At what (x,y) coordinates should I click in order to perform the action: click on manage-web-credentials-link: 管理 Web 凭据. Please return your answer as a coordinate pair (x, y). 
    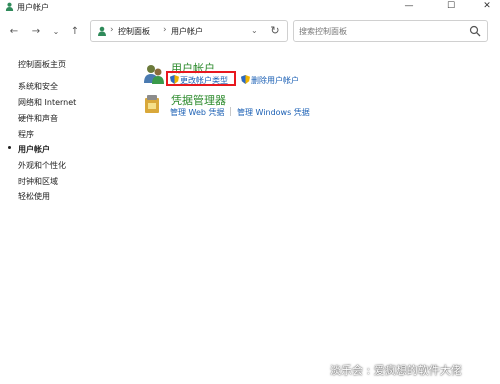
    Looking at the image, I should click on (197, 112).